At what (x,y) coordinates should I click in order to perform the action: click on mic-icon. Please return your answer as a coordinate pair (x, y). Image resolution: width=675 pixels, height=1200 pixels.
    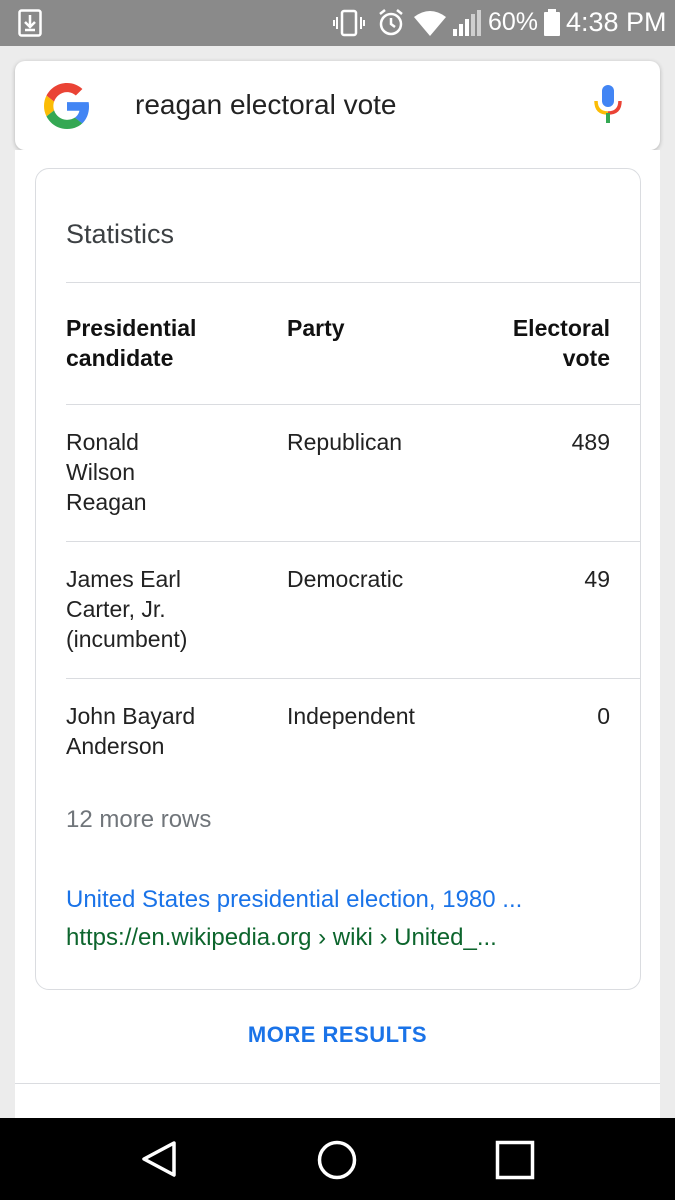
    Looking at the image, I should click on (608, 107).